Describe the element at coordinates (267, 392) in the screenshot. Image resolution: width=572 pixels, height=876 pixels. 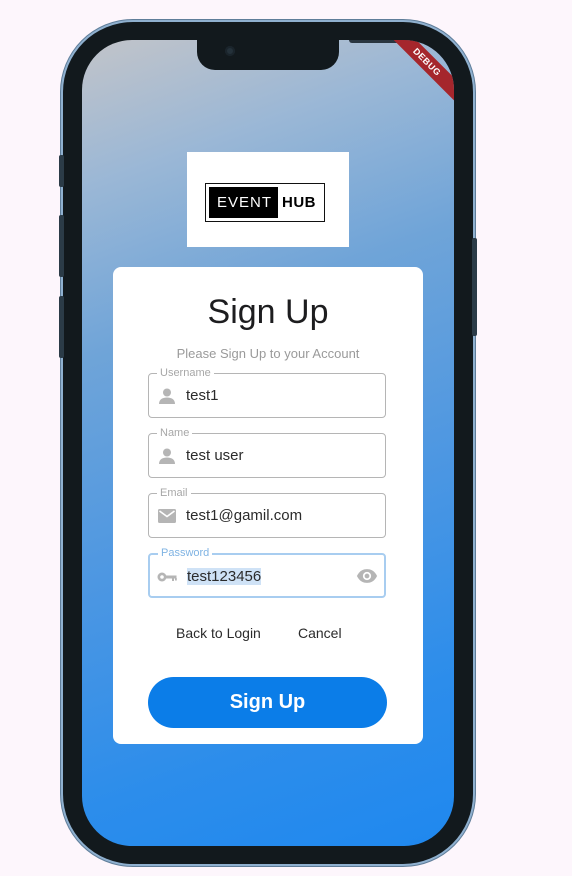
I see `username-field: Username test1` at that location.